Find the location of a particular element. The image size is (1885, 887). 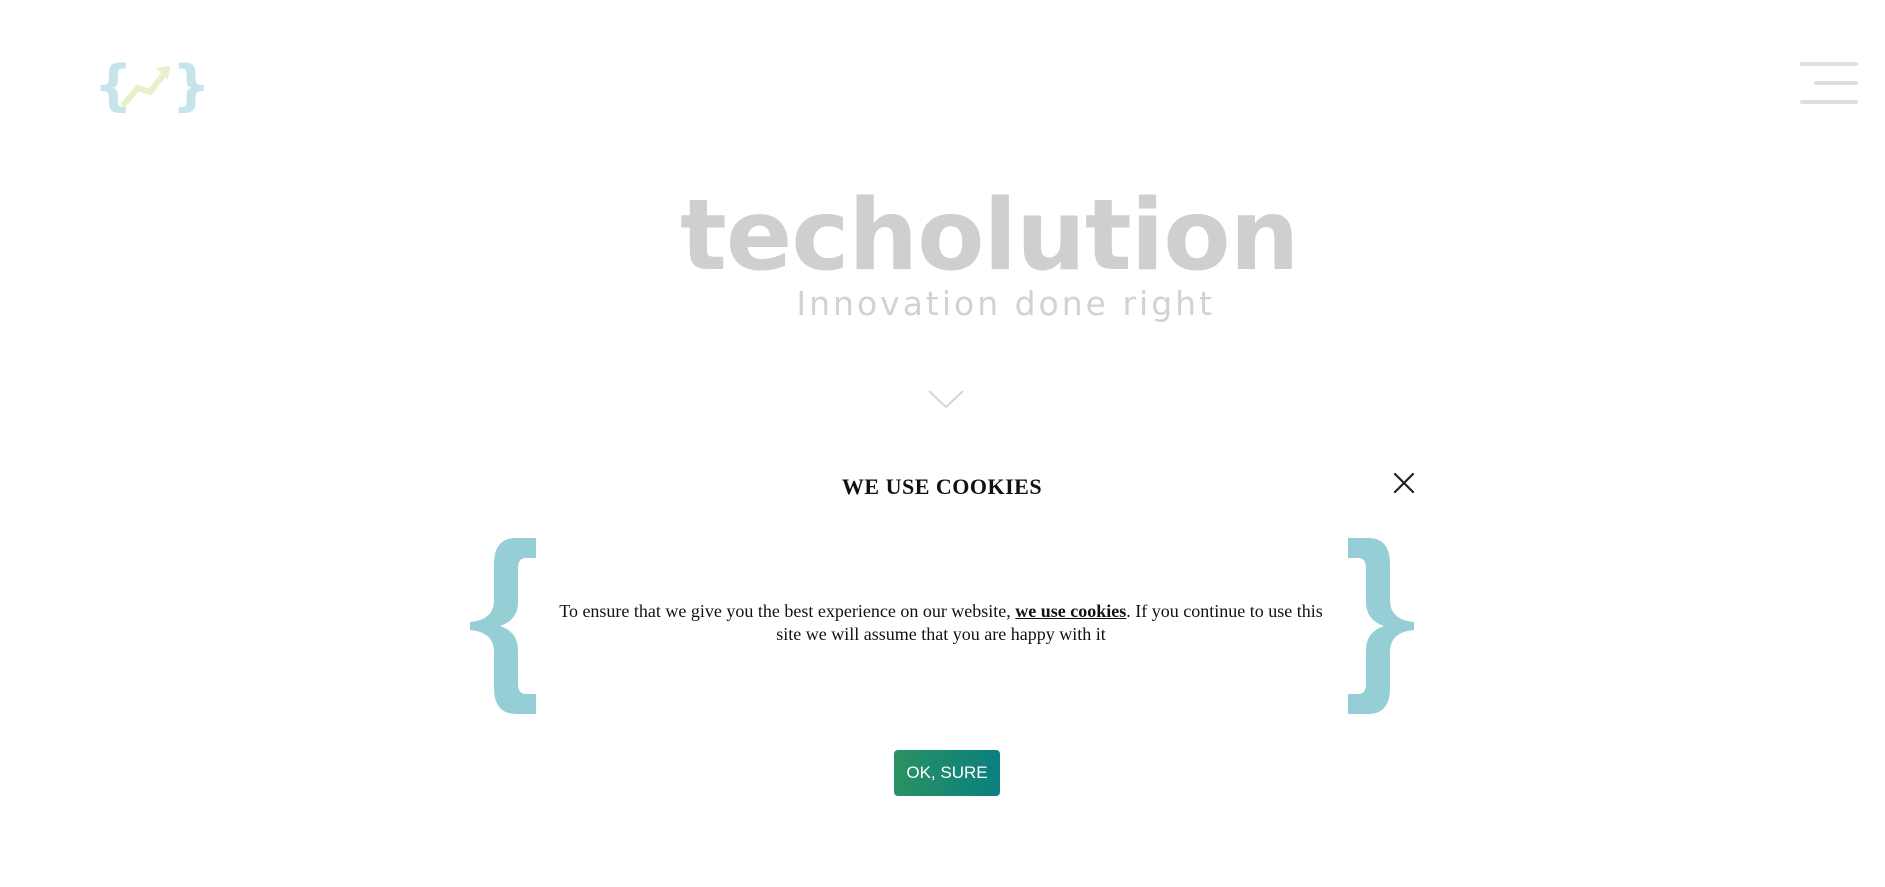

right-curly-brace-icon is located at coordinates (1379, 626).